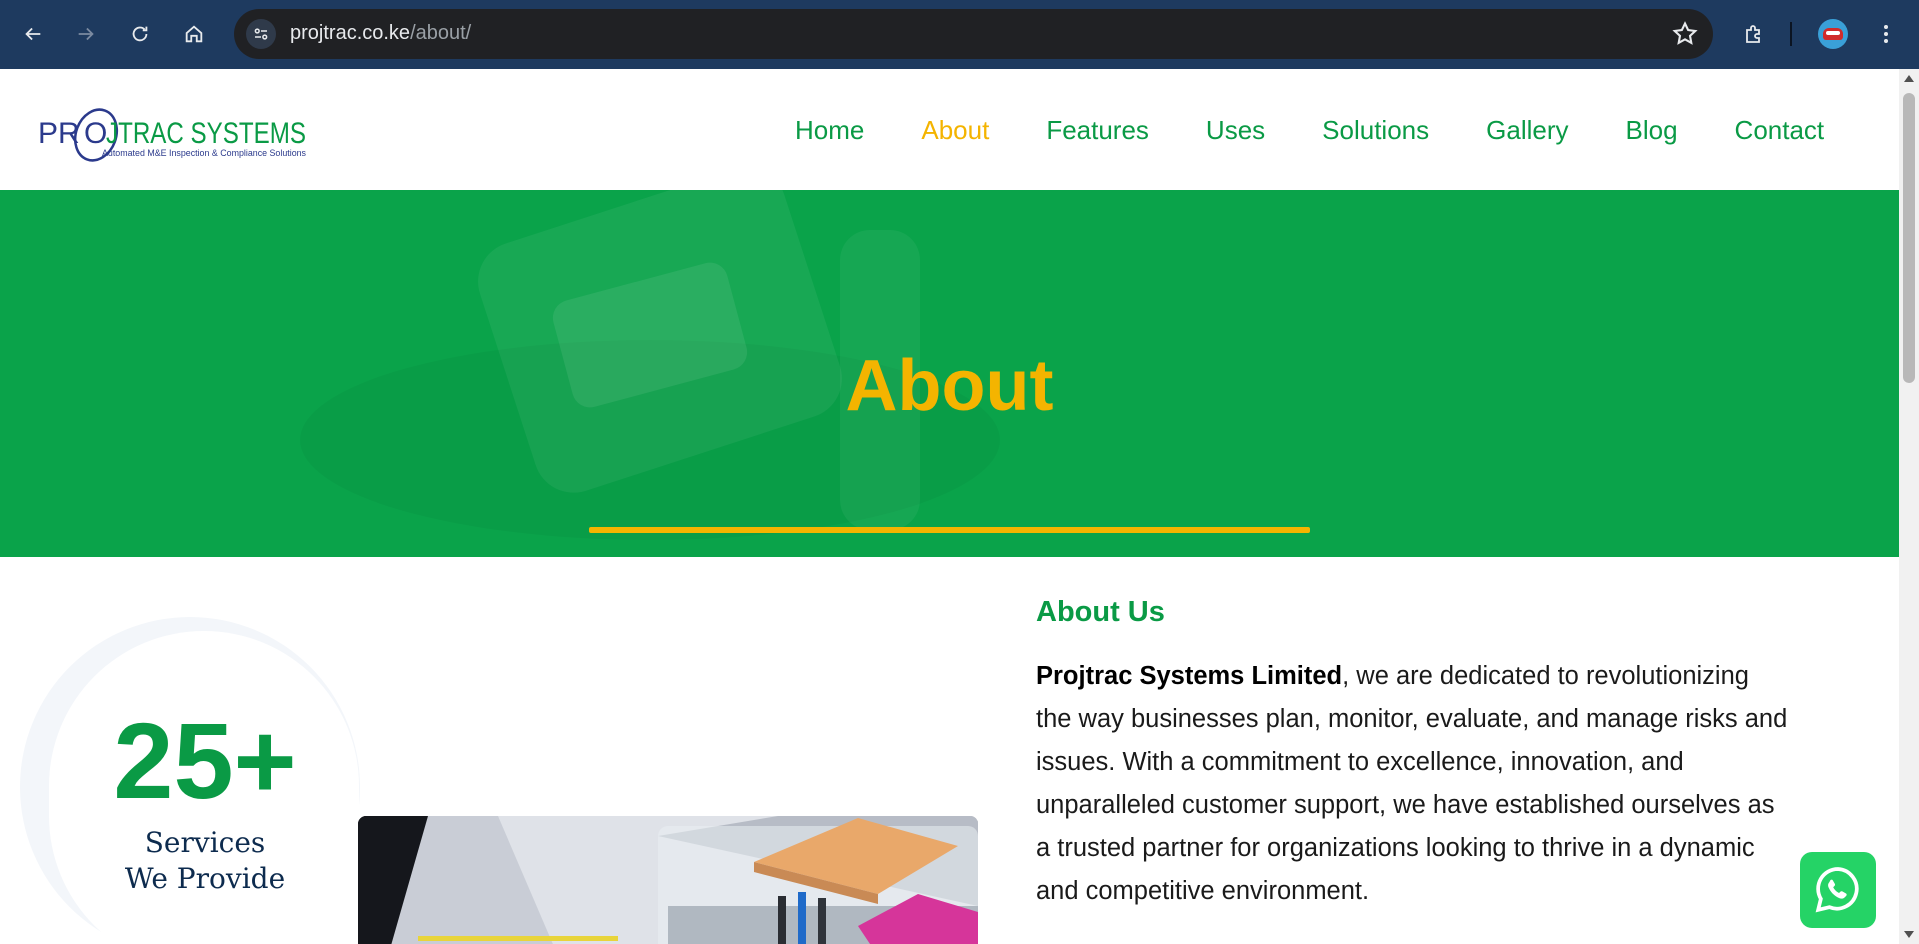 This screenshot has width=1919, height=944. Describe the element at coordinates (949, 530) in the screenshot. I see `title-underline` at that location.